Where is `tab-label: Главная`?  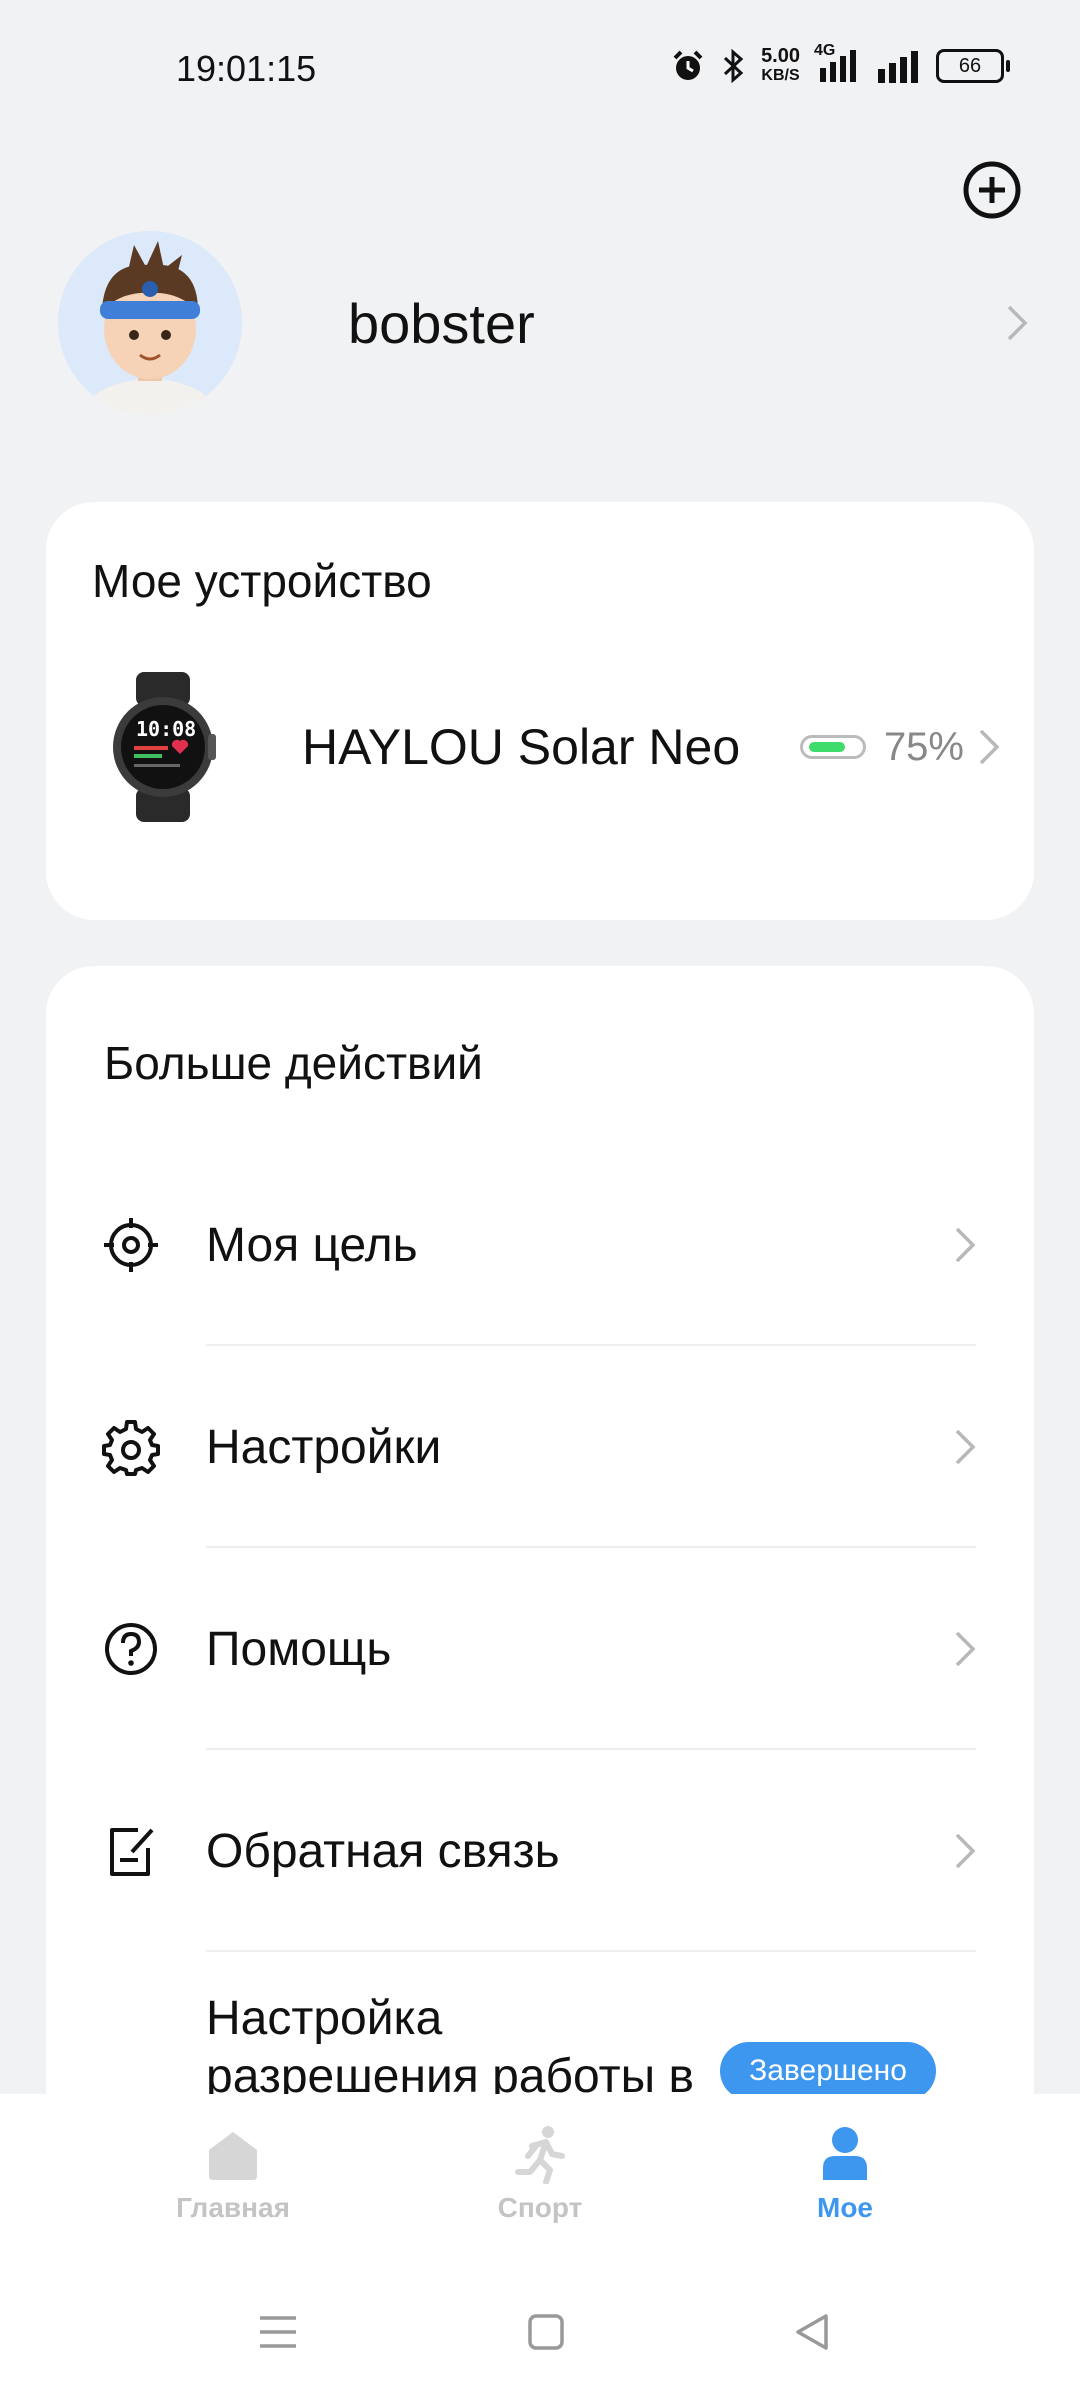
tab-label: Главная is located at coordinates (233, 2207).